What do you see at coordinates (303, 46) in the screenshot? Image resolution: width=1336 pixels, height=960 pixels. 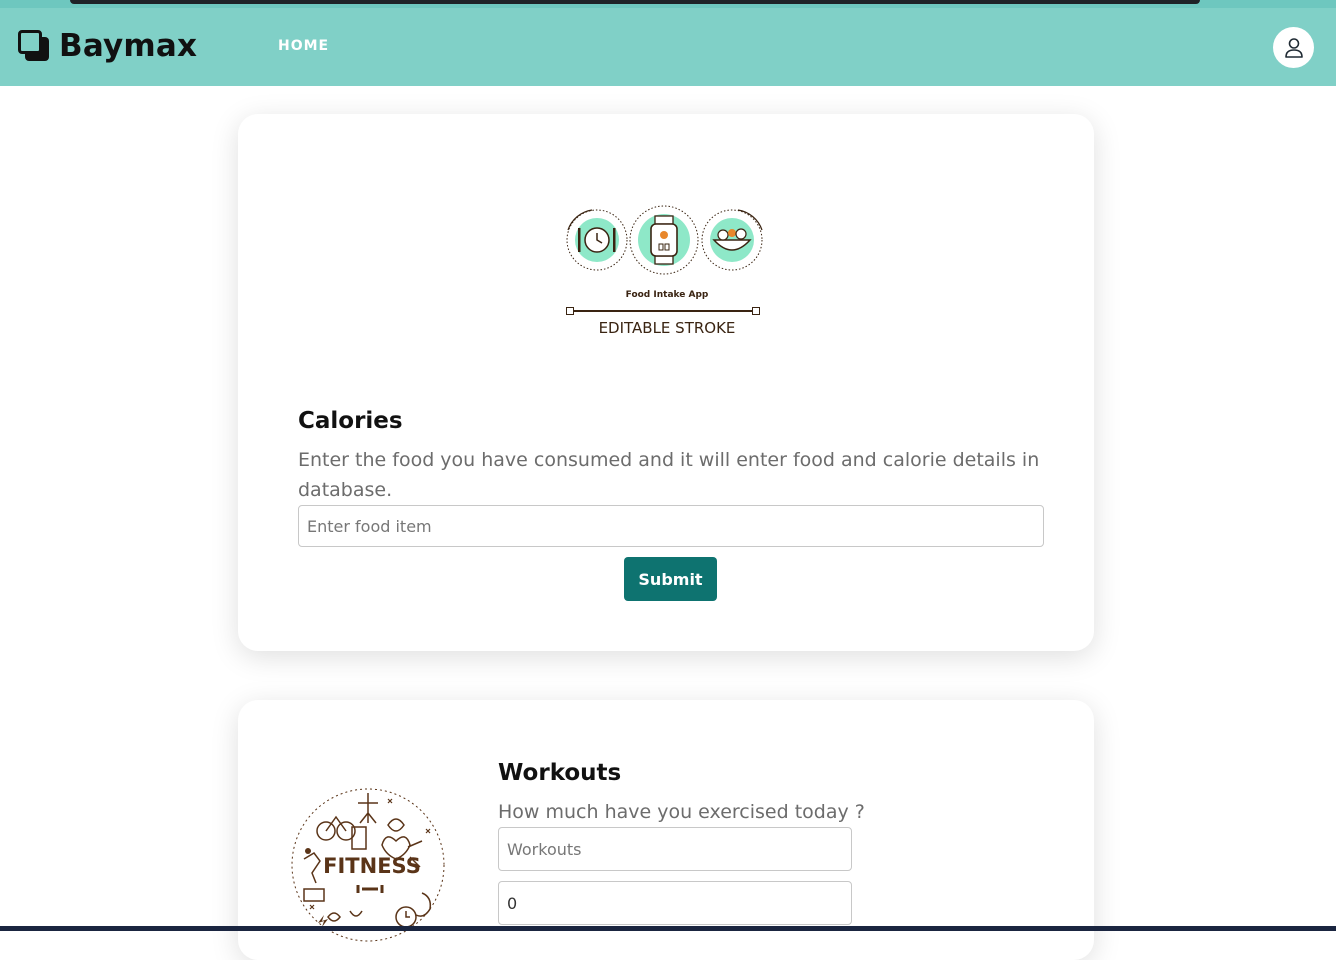 I see `nav-home-link: HOME` at bounding box center [303, 46].